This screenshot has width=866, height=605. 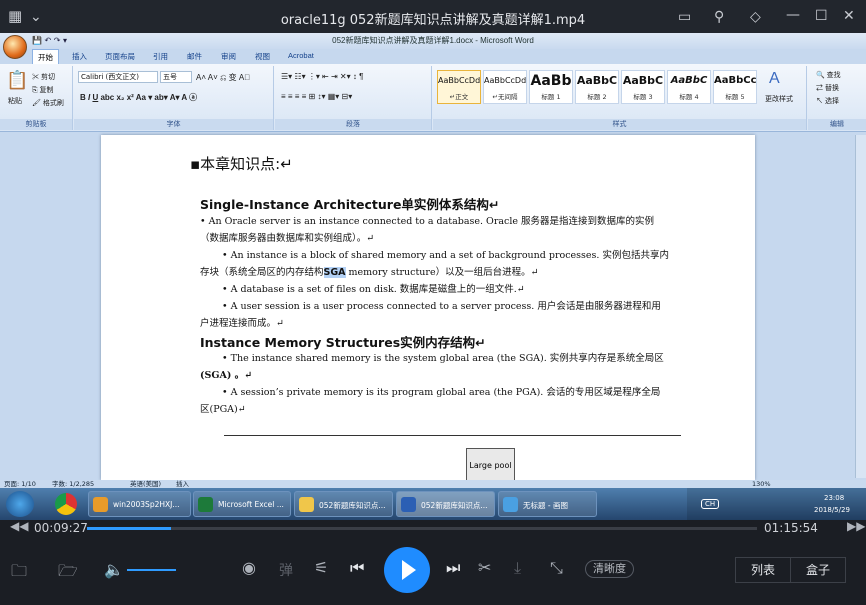 What do you see at coordinates (827, 88) in the screenshot?
I see `replace-button: ⇄ 替换` at bounding box center [827, 88].